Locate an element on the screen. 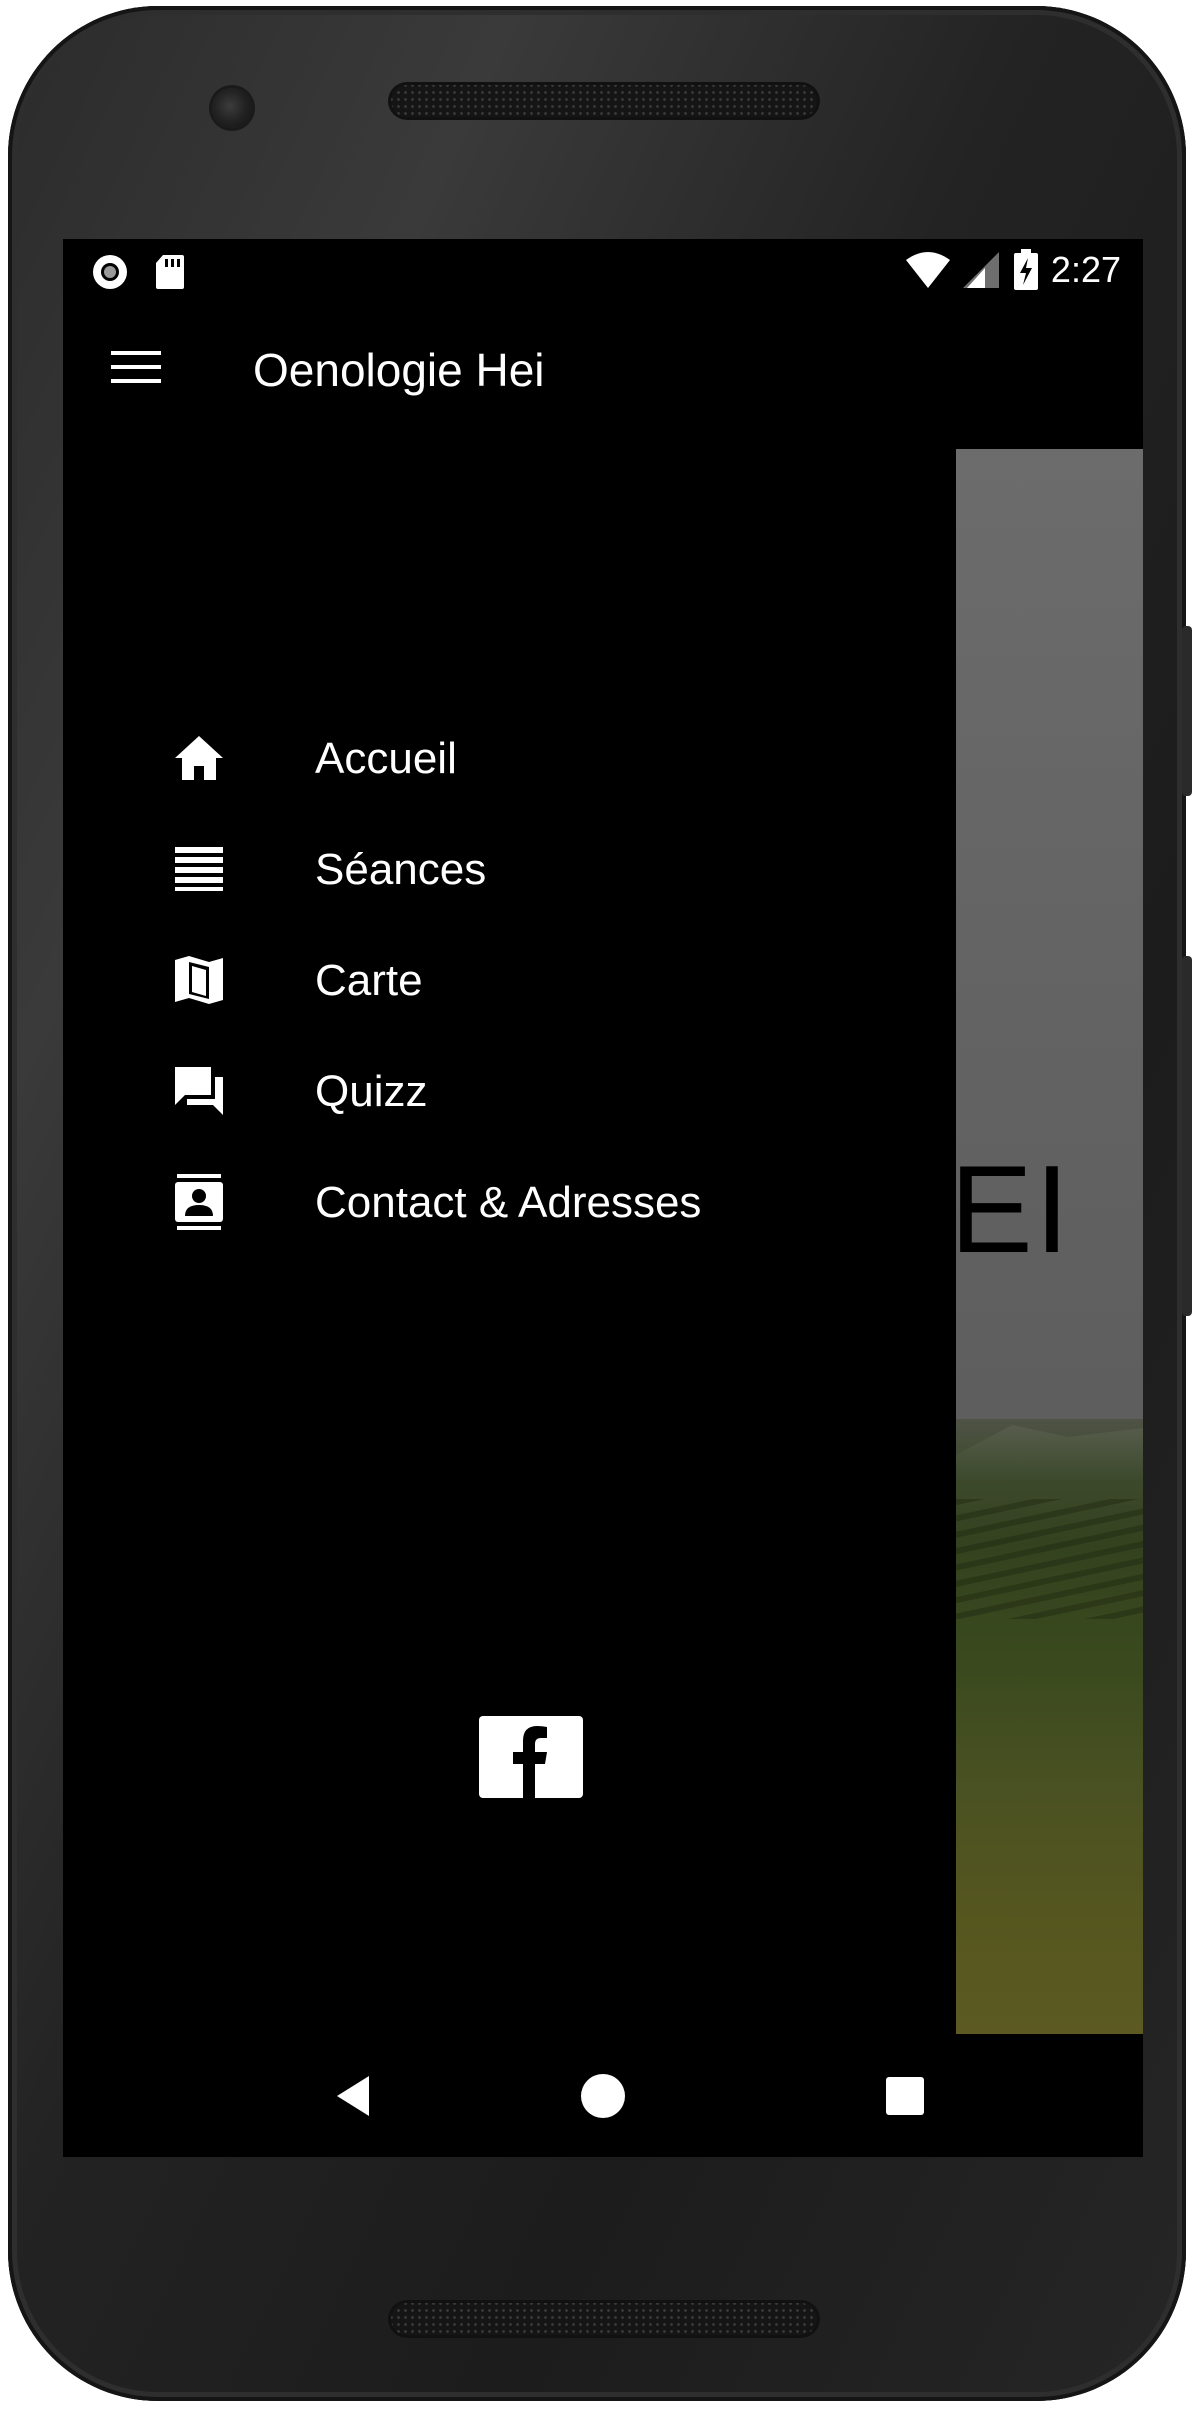 This screenshot has height=2409, width=1198. drawer-item-label: Quizz is located at coordinates (371, 1091).